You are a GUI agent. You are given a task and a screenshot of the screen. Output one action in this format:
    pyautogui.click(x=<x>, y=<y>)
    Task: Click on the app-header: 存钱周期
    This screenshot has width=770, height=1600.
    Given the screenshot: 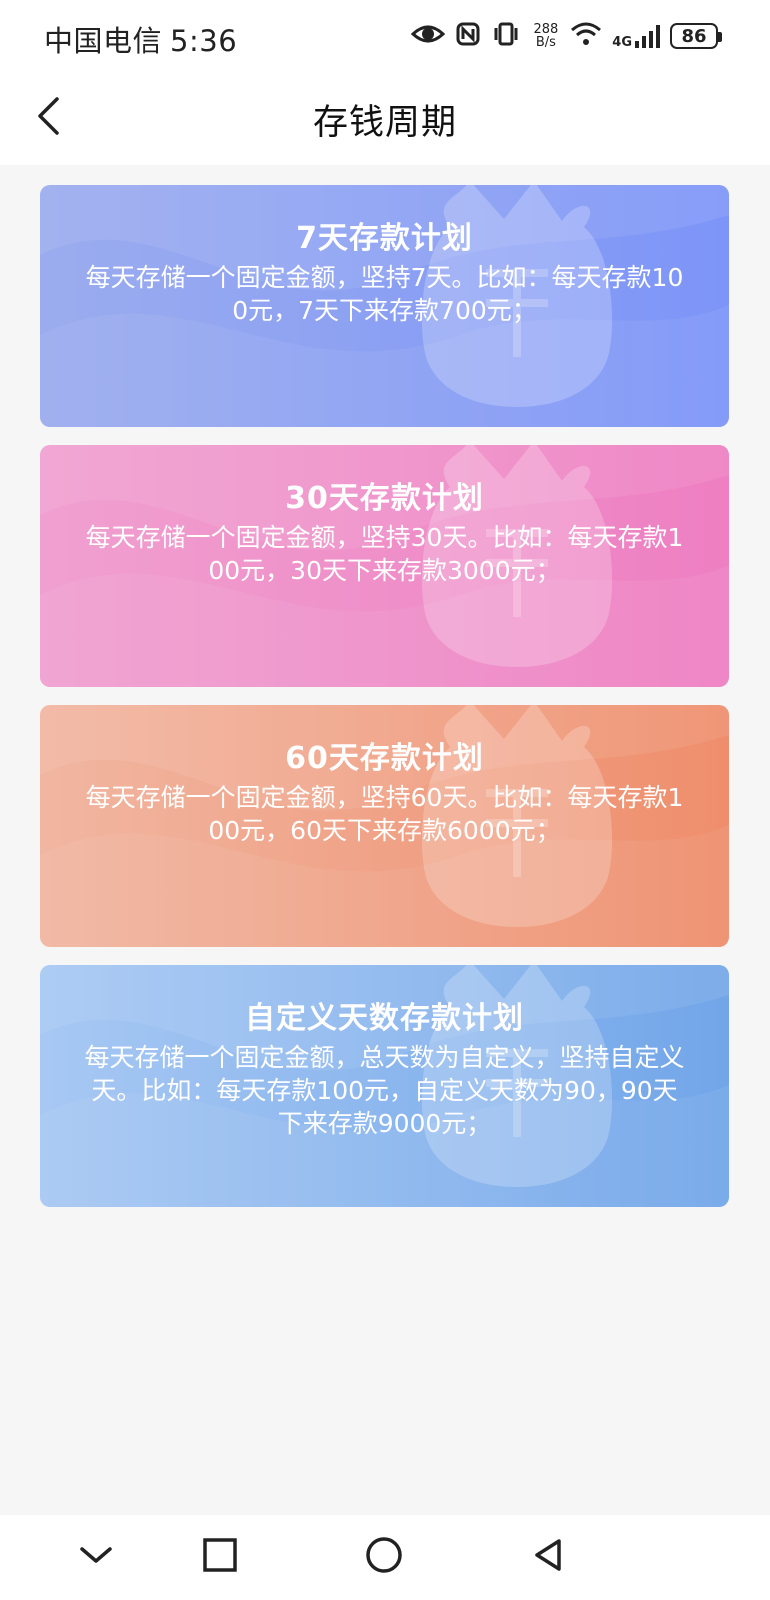 What is the action you would take?
    pyautogui.click(x=385, y=118)
    